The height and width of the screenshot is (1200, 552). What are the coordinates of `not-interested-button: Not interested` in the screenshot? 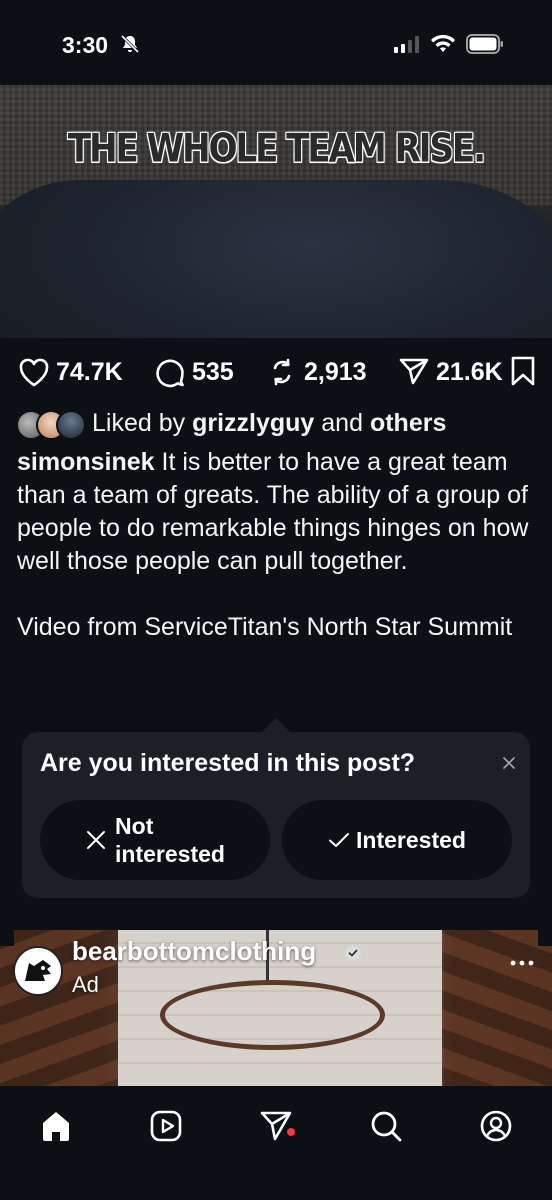 It's located at (155, 840).